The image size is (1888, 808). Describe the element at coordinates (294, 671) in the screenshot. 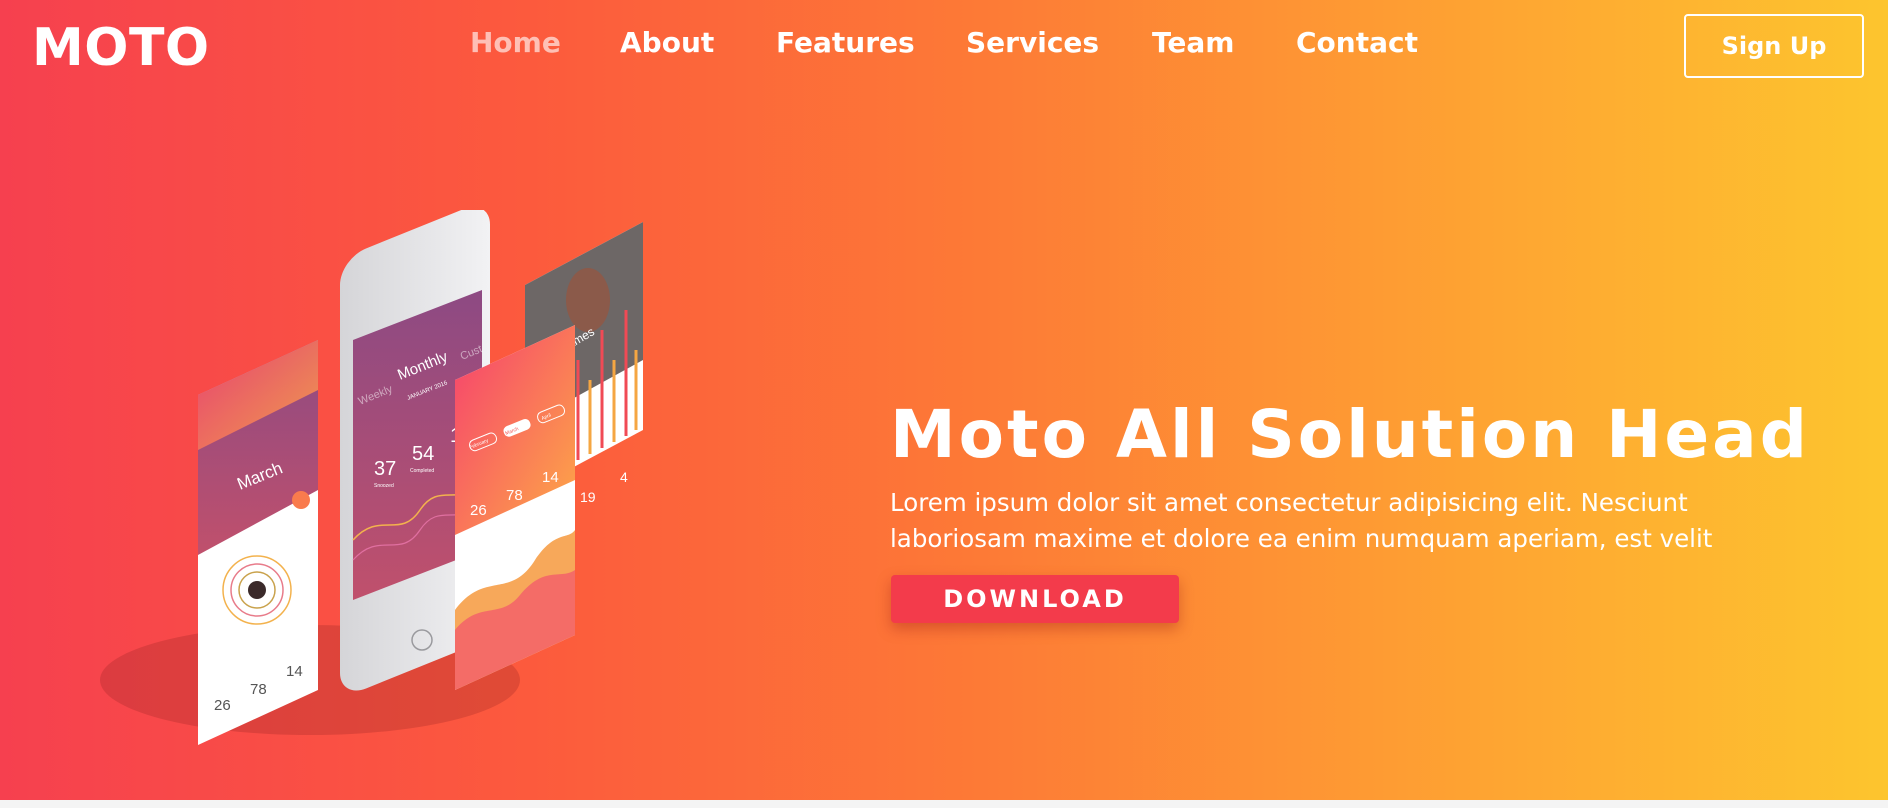

I see `calendar-stat-3: 14` at that location.